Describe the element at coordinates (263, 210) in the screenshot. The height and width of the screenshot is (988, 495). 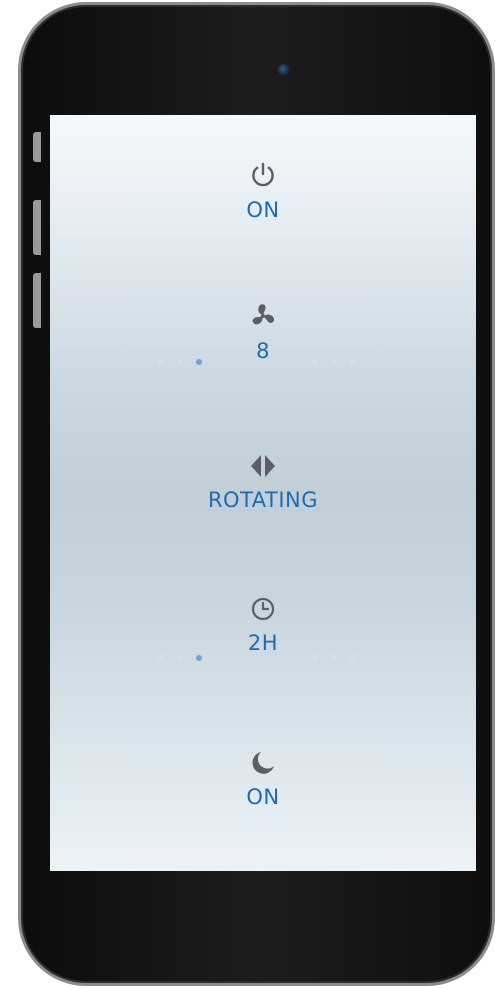
I see `power-status: ON` at that location.